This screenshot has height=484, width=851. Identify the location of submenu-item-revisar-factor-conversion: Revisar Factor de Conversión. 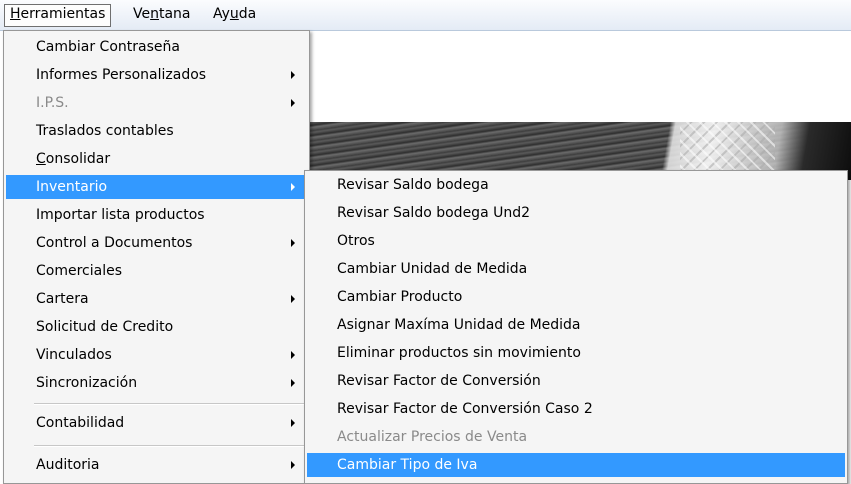
(576, 381).